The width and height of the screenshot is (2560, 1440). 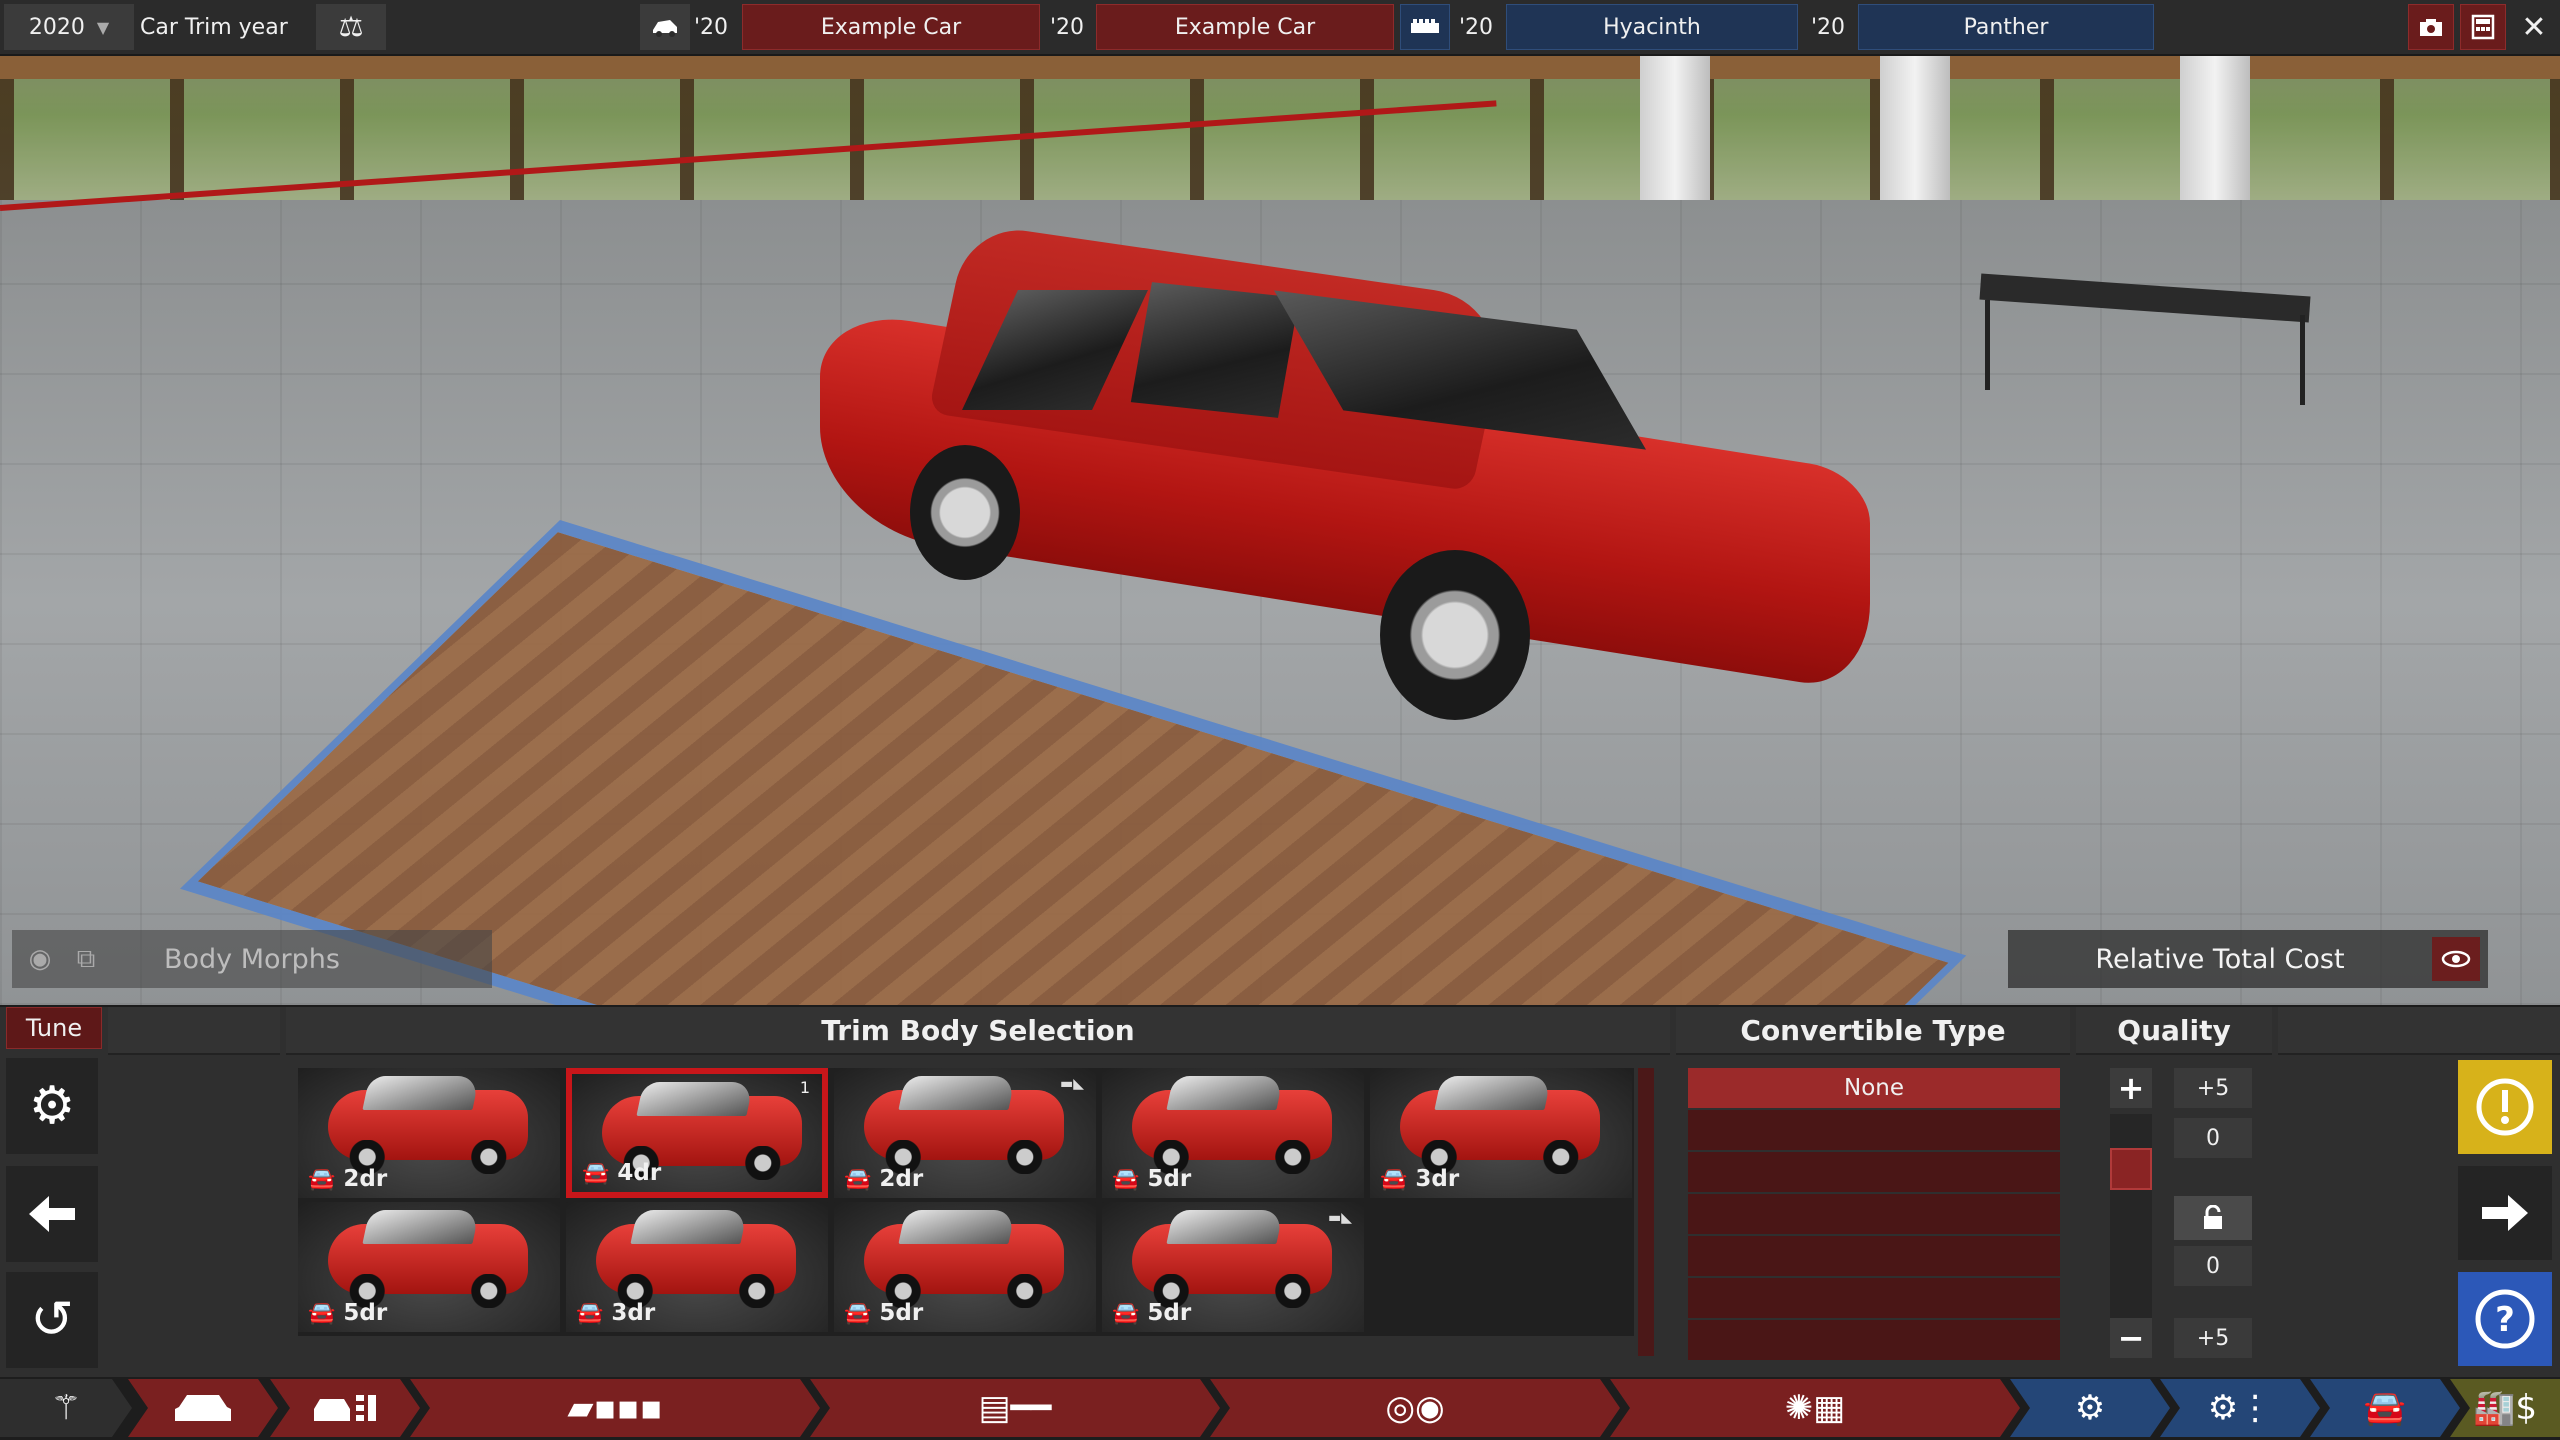 I want to click on warning-button, so click(x=2505, y=1107).